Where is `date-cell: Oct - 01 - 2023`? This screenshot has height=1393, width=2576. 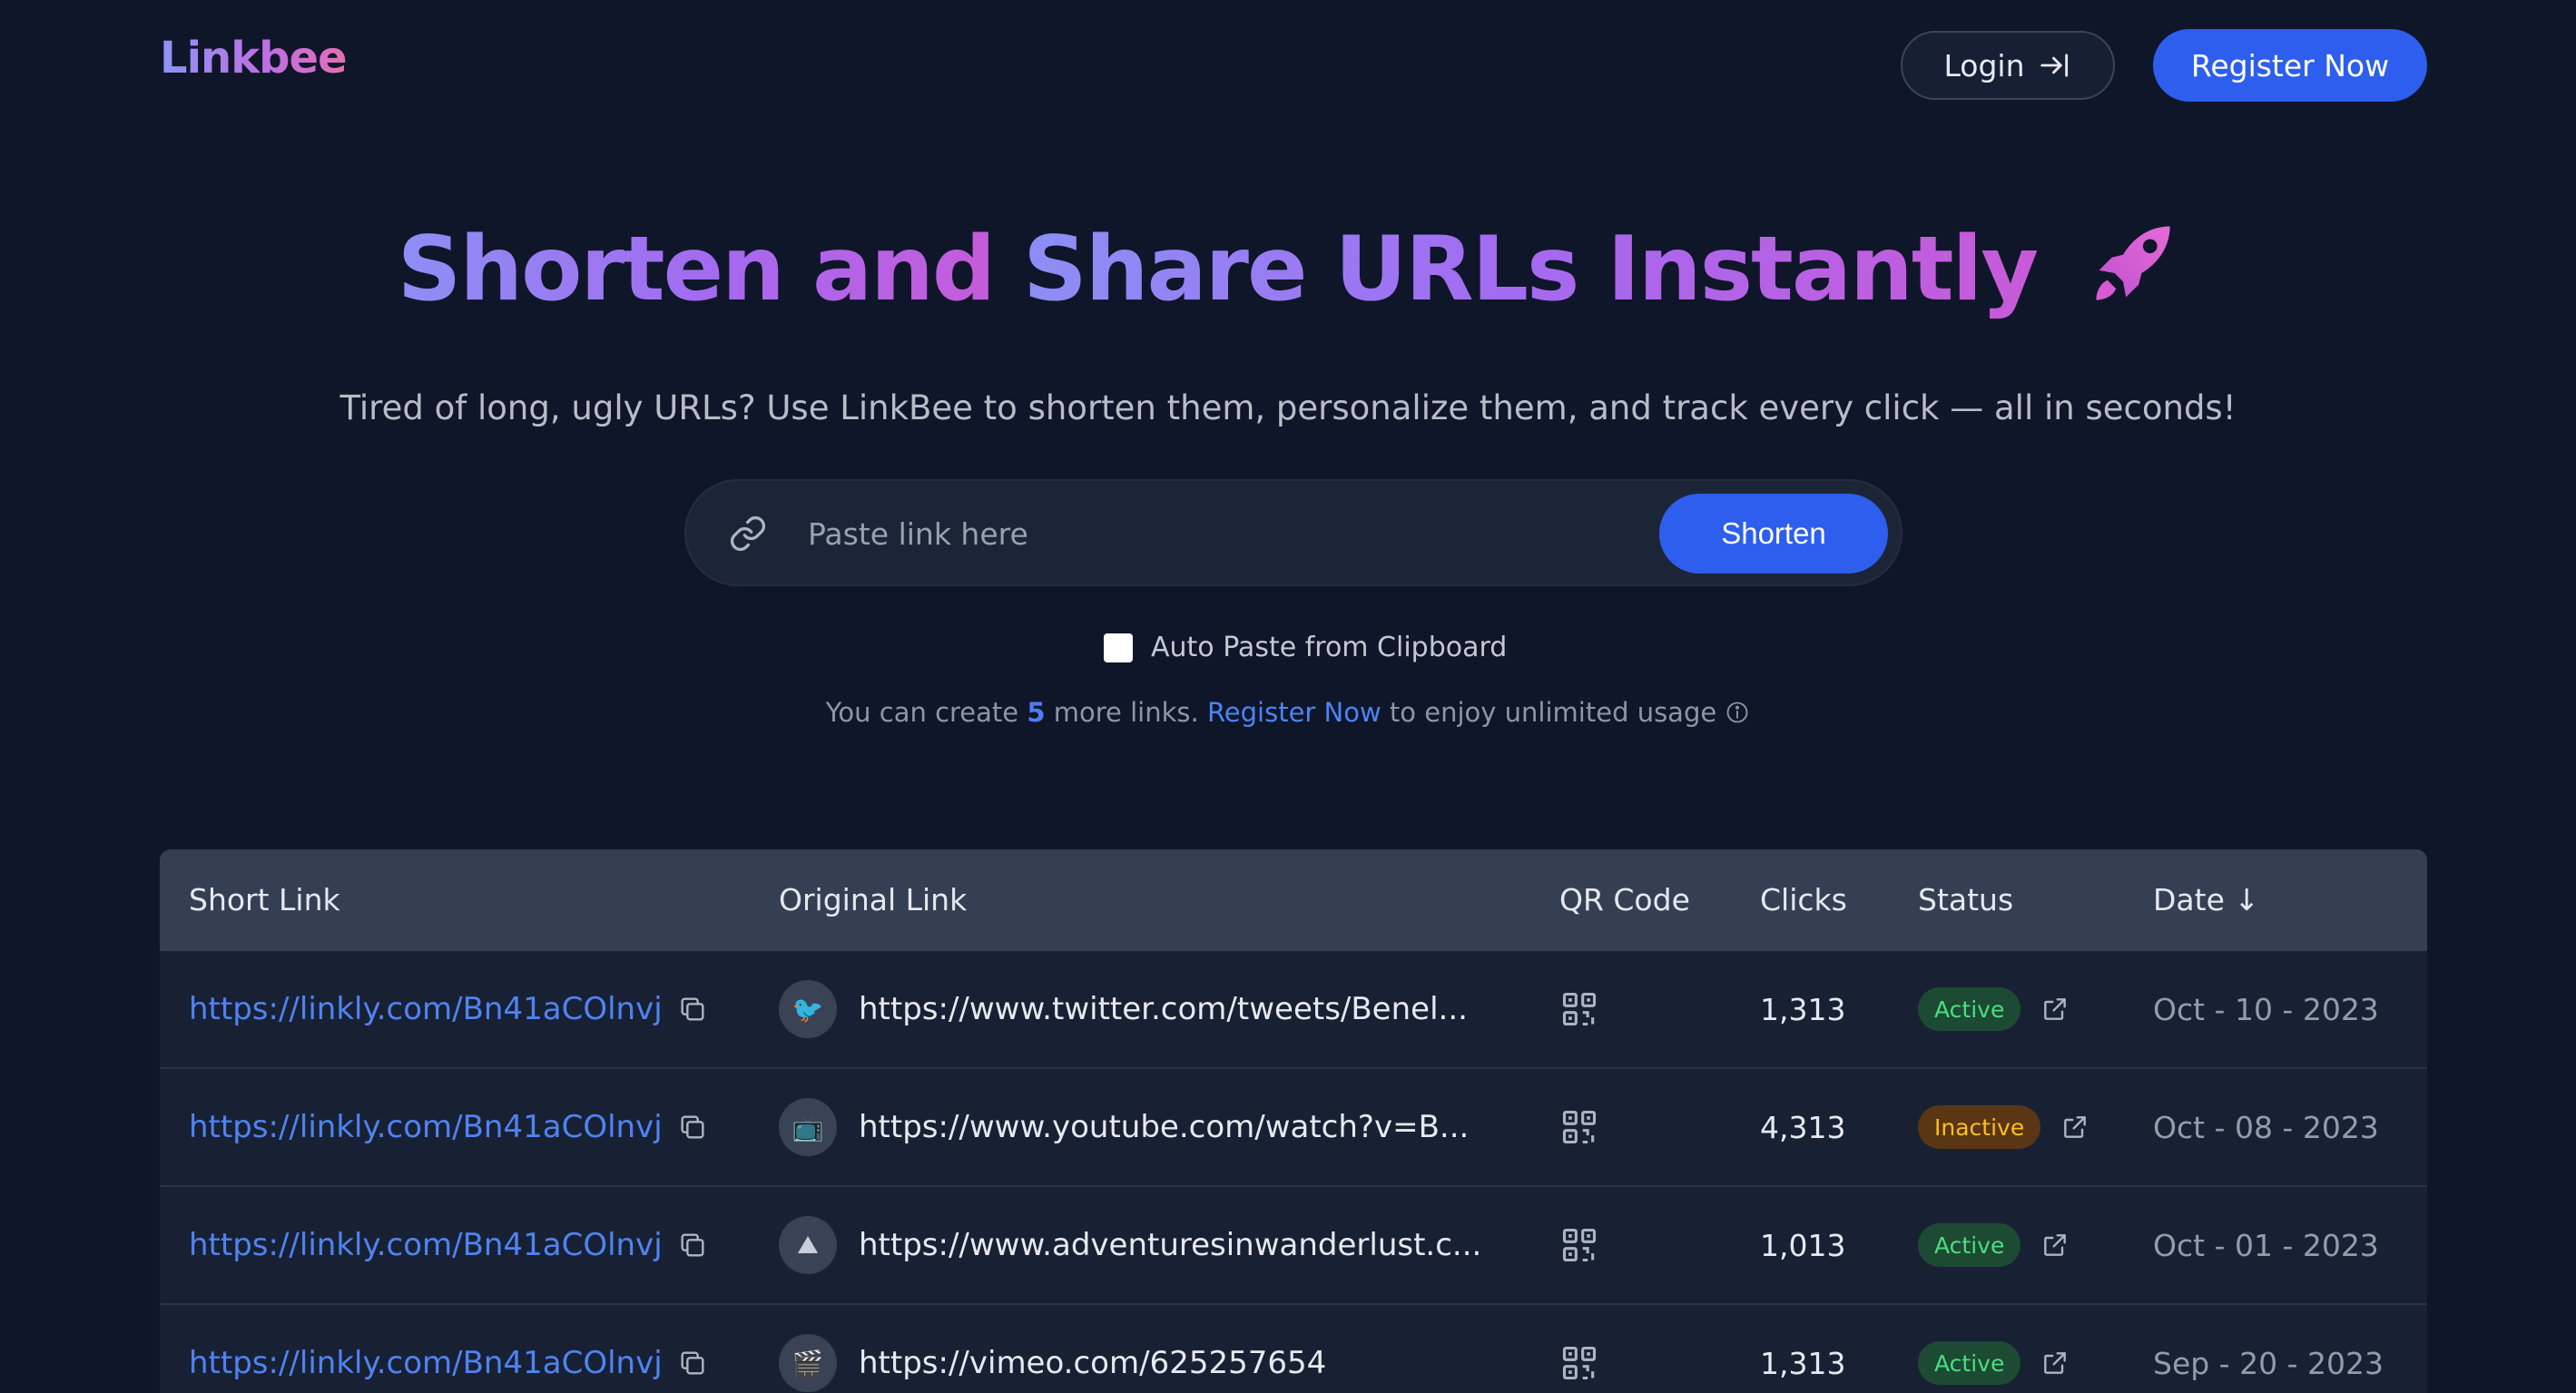
date-cell: Oct - 01 - 2023 is located at coordinates (2266, 1245).